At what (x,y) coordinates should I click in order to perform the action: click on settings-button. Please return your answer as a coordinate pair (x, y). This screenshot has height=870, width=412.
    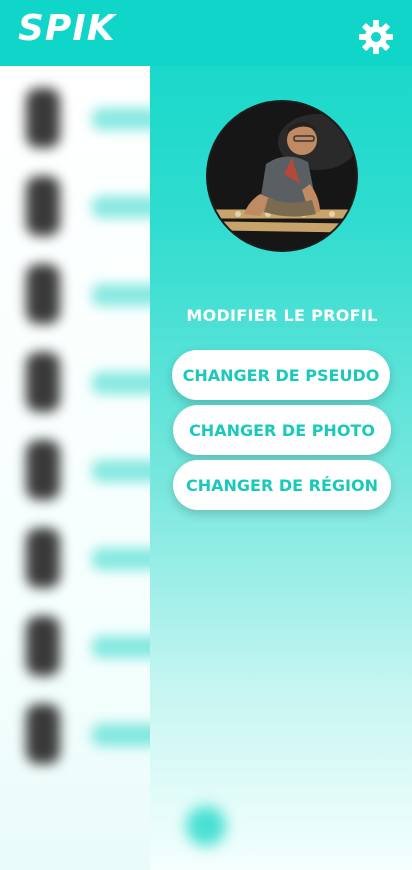
    Looking at the image, I should click on (376, 37).